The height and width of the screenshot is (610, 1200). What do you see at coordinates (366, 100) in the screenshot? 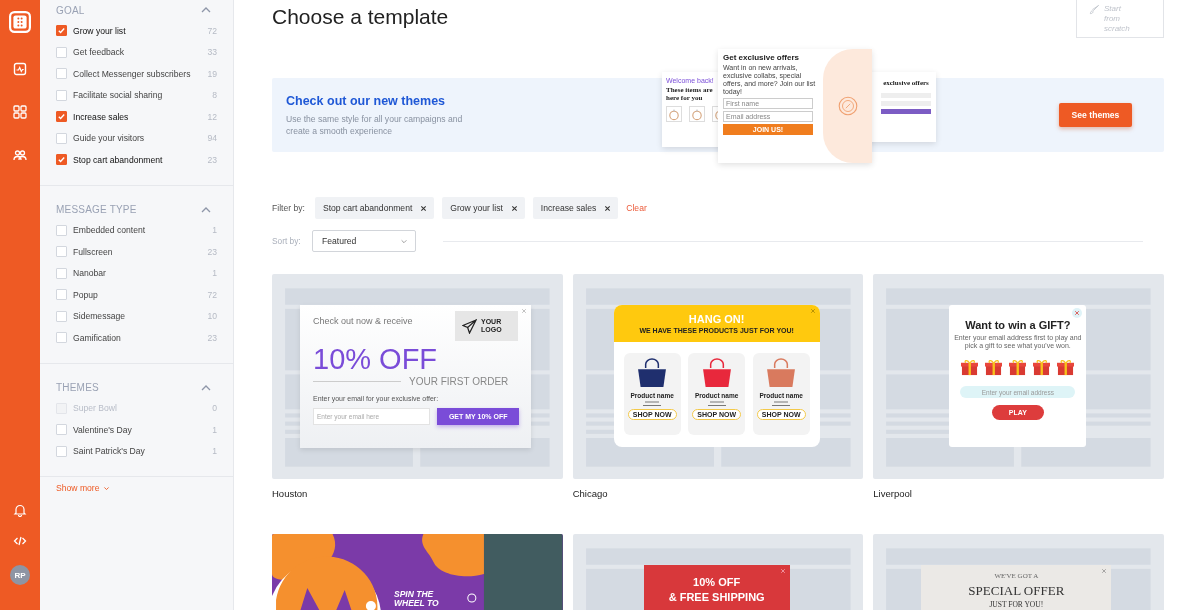
I see `banner-title: Check out our new themes` at bounding box center [366, 100].